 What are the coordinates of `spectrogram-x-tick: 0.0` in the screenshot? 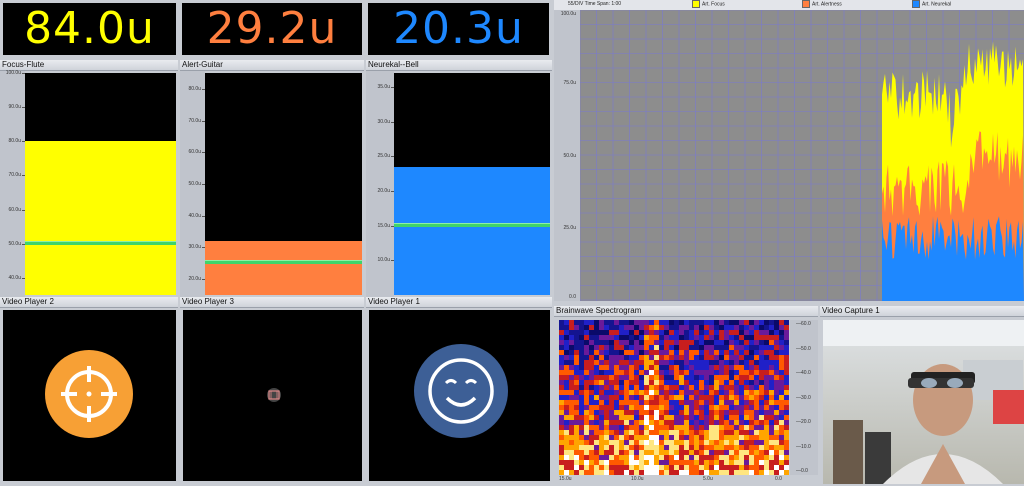 It's located at (778, 479).